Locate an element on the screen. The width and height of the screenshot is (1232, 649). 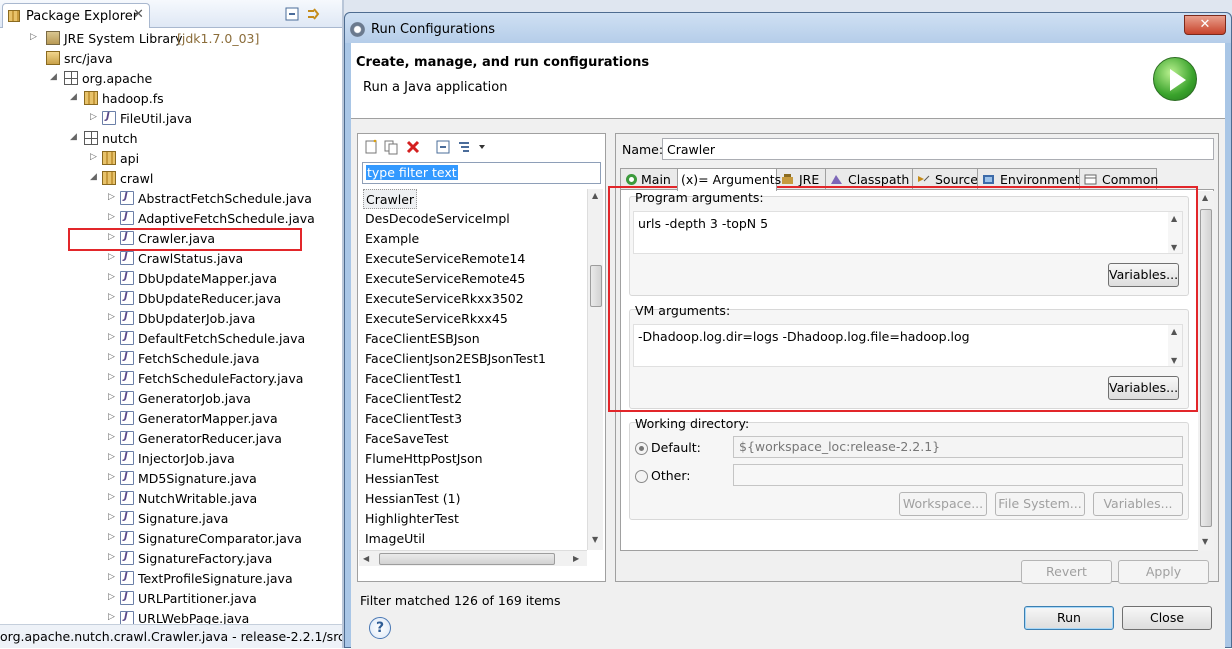
tree-item: ▷ AbstractFetchSchedule.java is located at coordinates (172, 198).